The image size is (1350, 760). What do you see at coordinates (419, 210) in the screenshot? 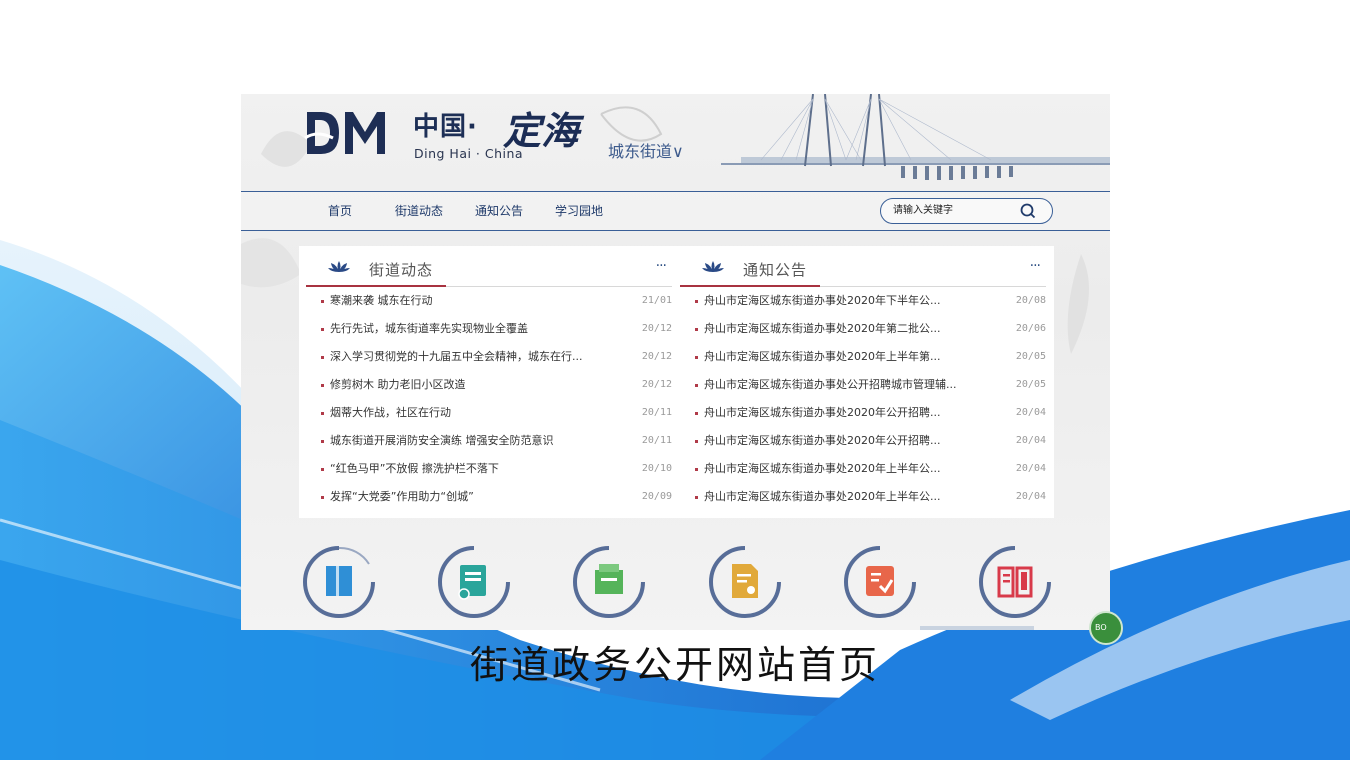
I see `nav-item-street-news: 街道动态` at bounding box center [419, 210].